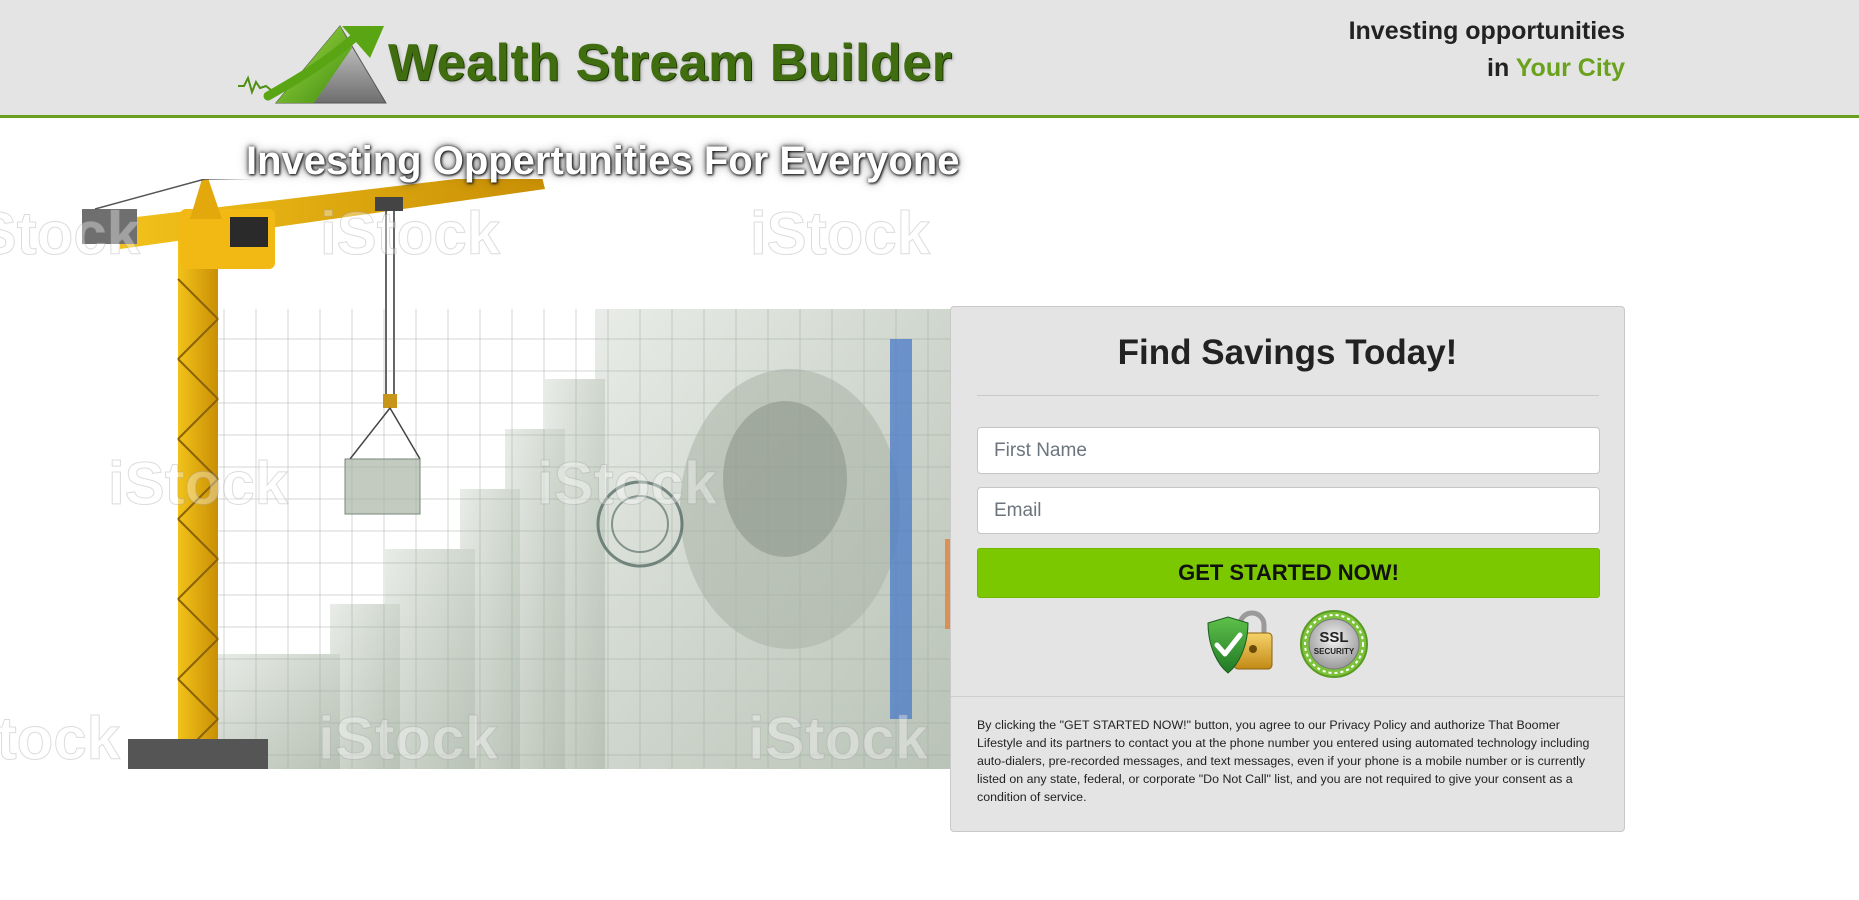 Image resolution: width=1859 pixels, height=900 pixels. Describe the element at coordinates (670, 63) in the screenshot. I see `brand-name: Wealth Stream Builder` at that location.